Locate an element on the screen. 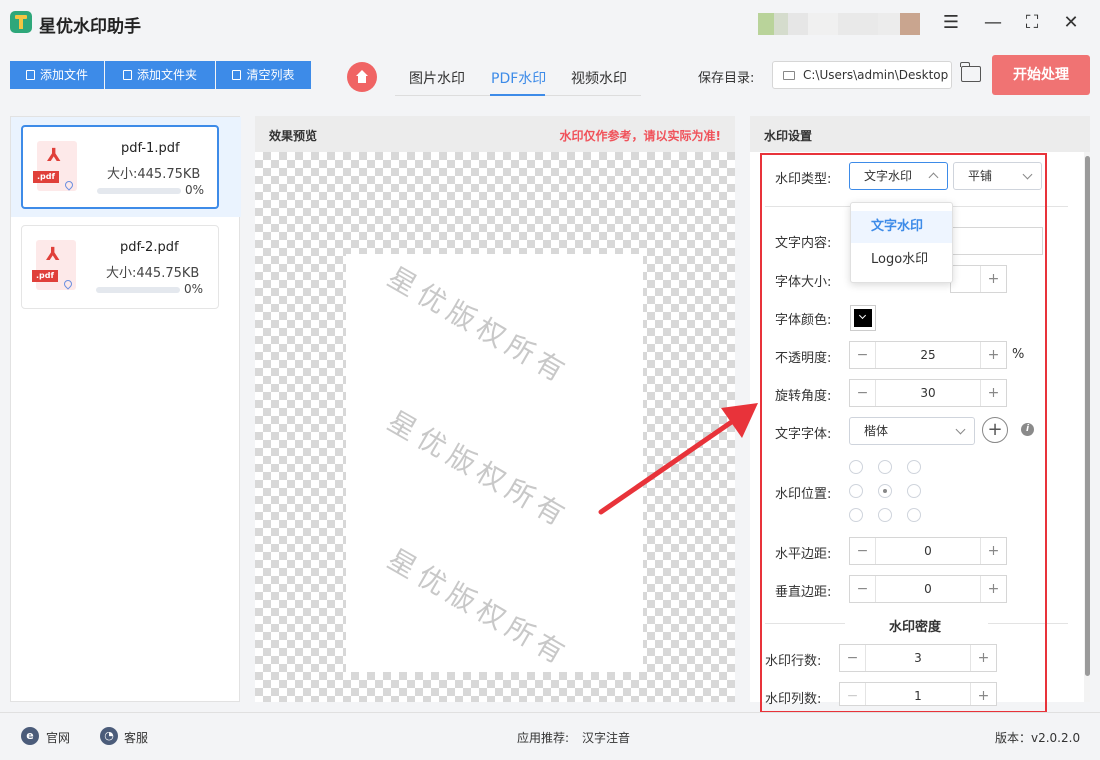 The width and height of the screenshot is (1100, 760). chat-icon: ◔ is located at coordinates (109, 736).